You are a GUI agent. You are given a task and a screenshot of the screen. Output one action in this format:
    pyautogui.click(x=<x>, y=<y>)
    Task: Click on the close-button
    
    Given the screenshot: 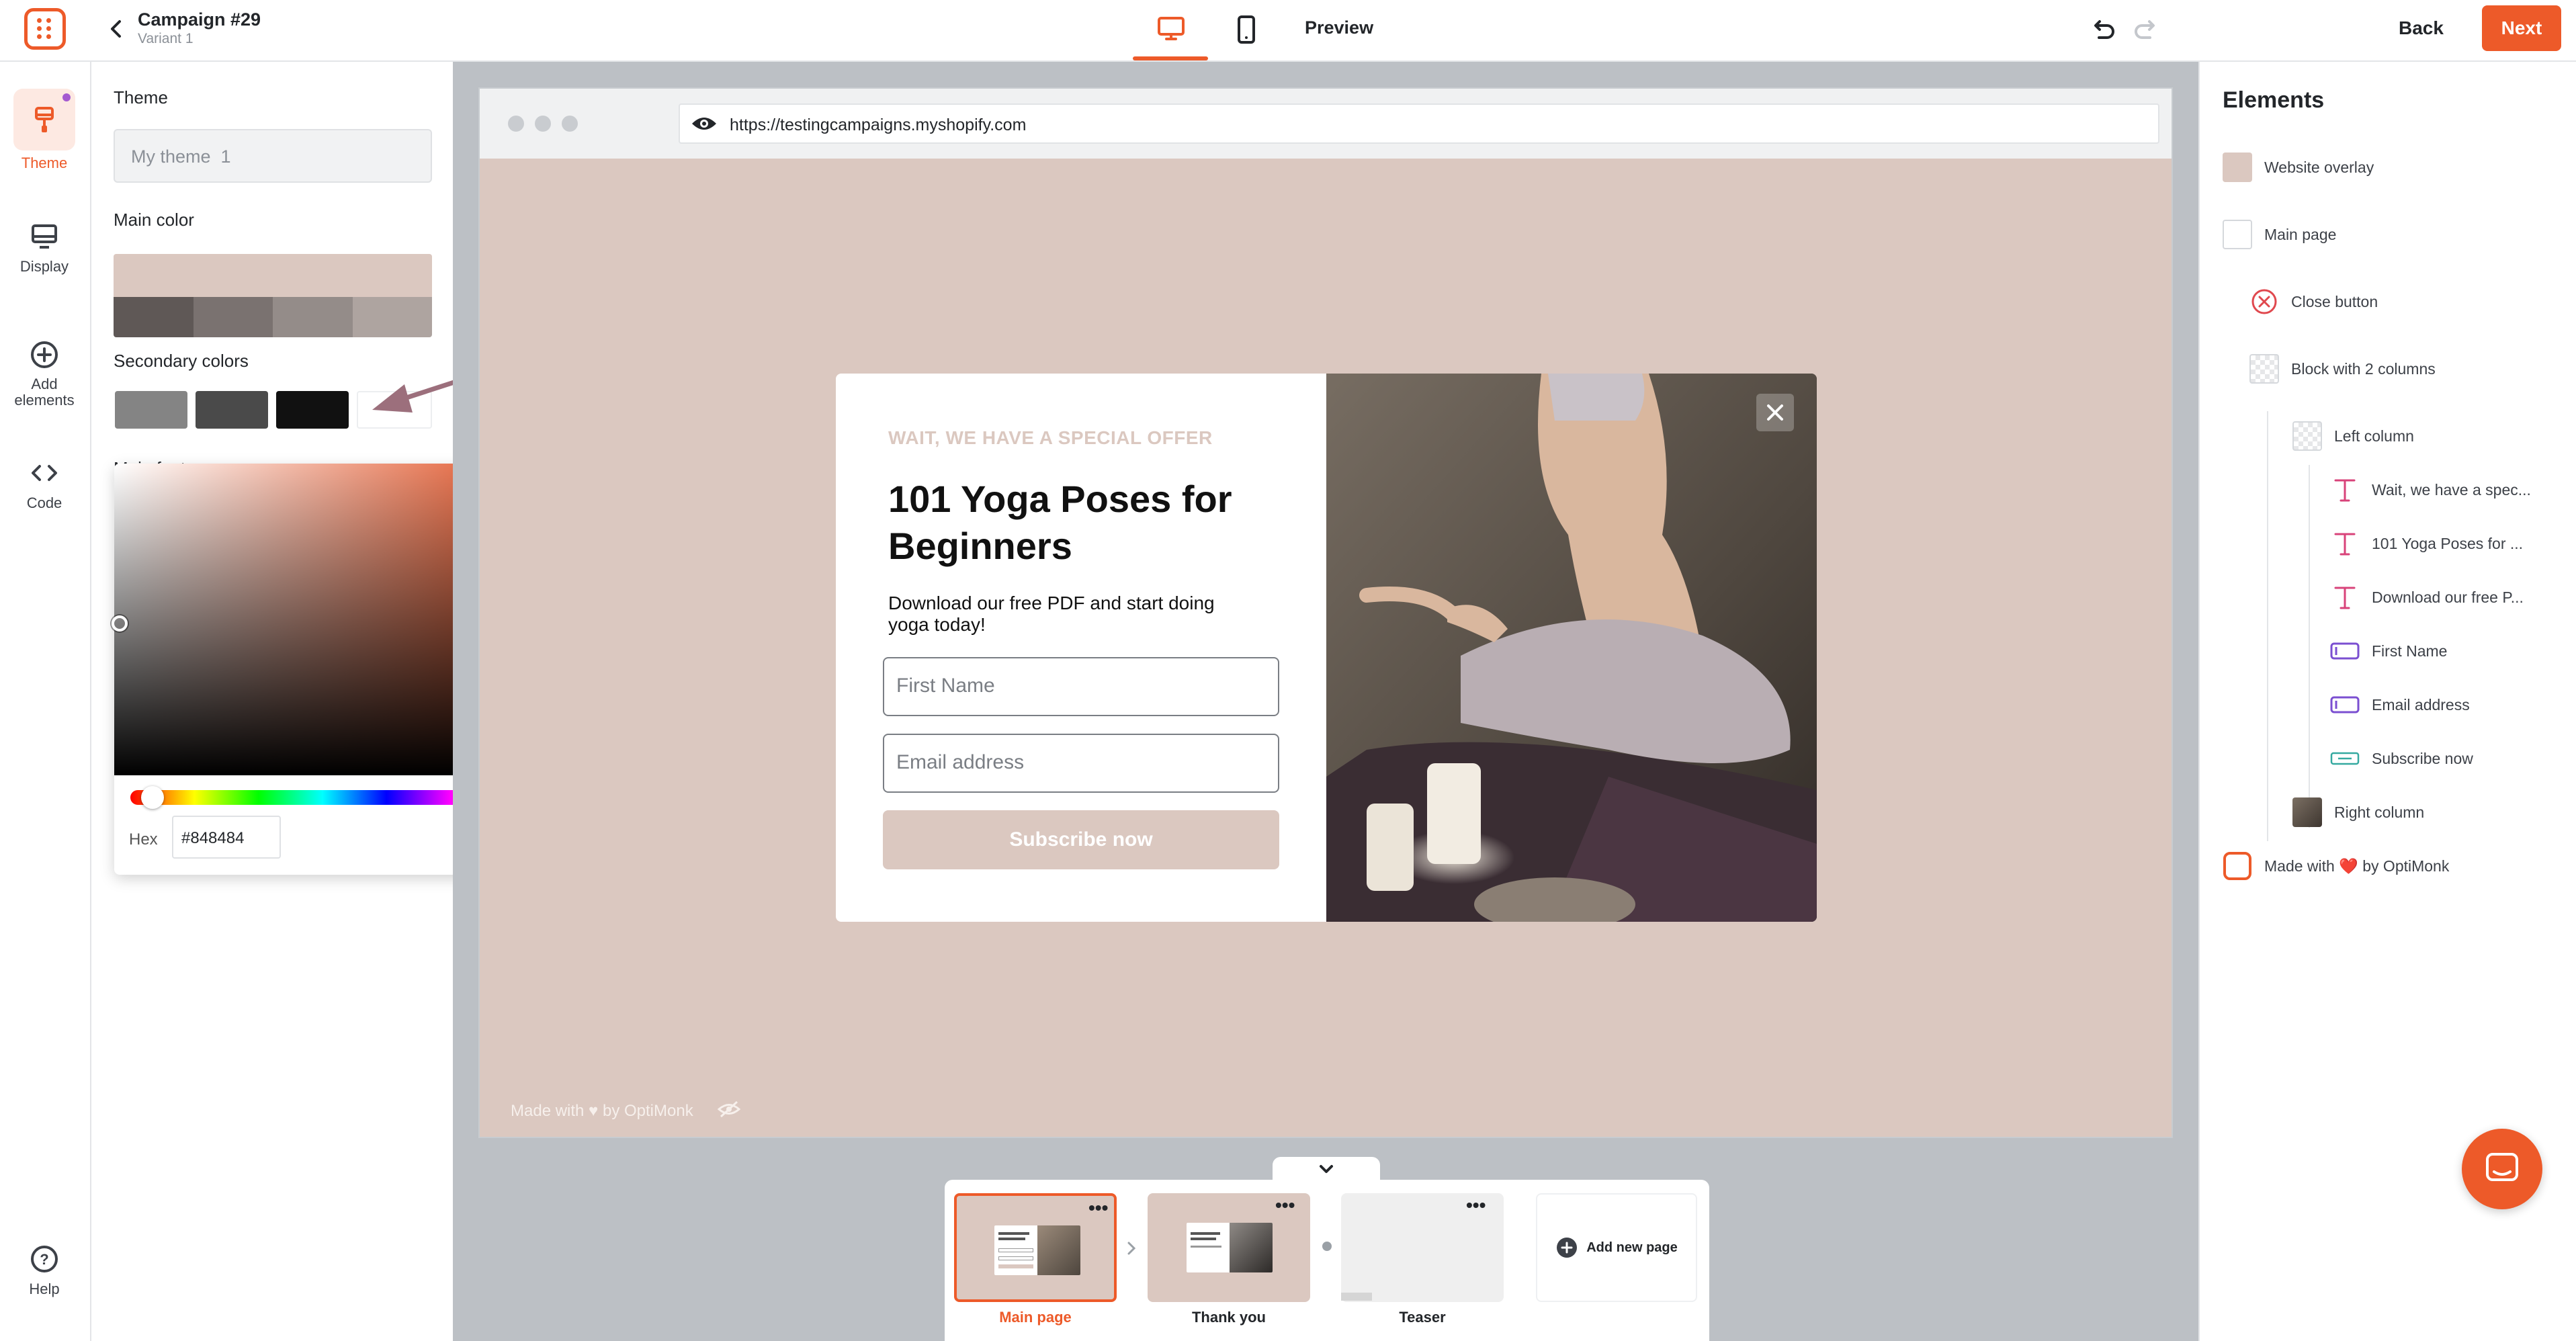 What is the action you would take?
    pyautogui.click(x=1775, y=412)
    